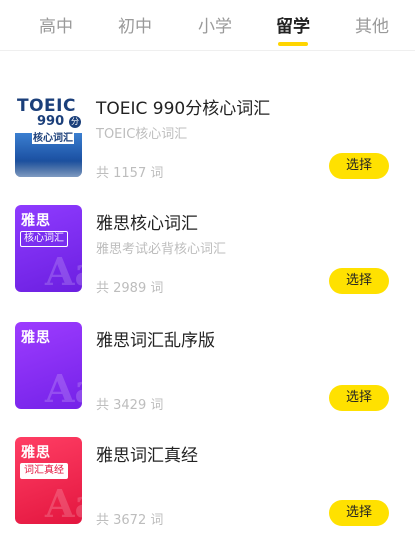 Image resolution: width=415 pixels, height=554 pixels. Describe the element at coordinates (161, 249) in the screenshot. I see `book-subtitle: 雅思考试必背核心词汇` at that location.